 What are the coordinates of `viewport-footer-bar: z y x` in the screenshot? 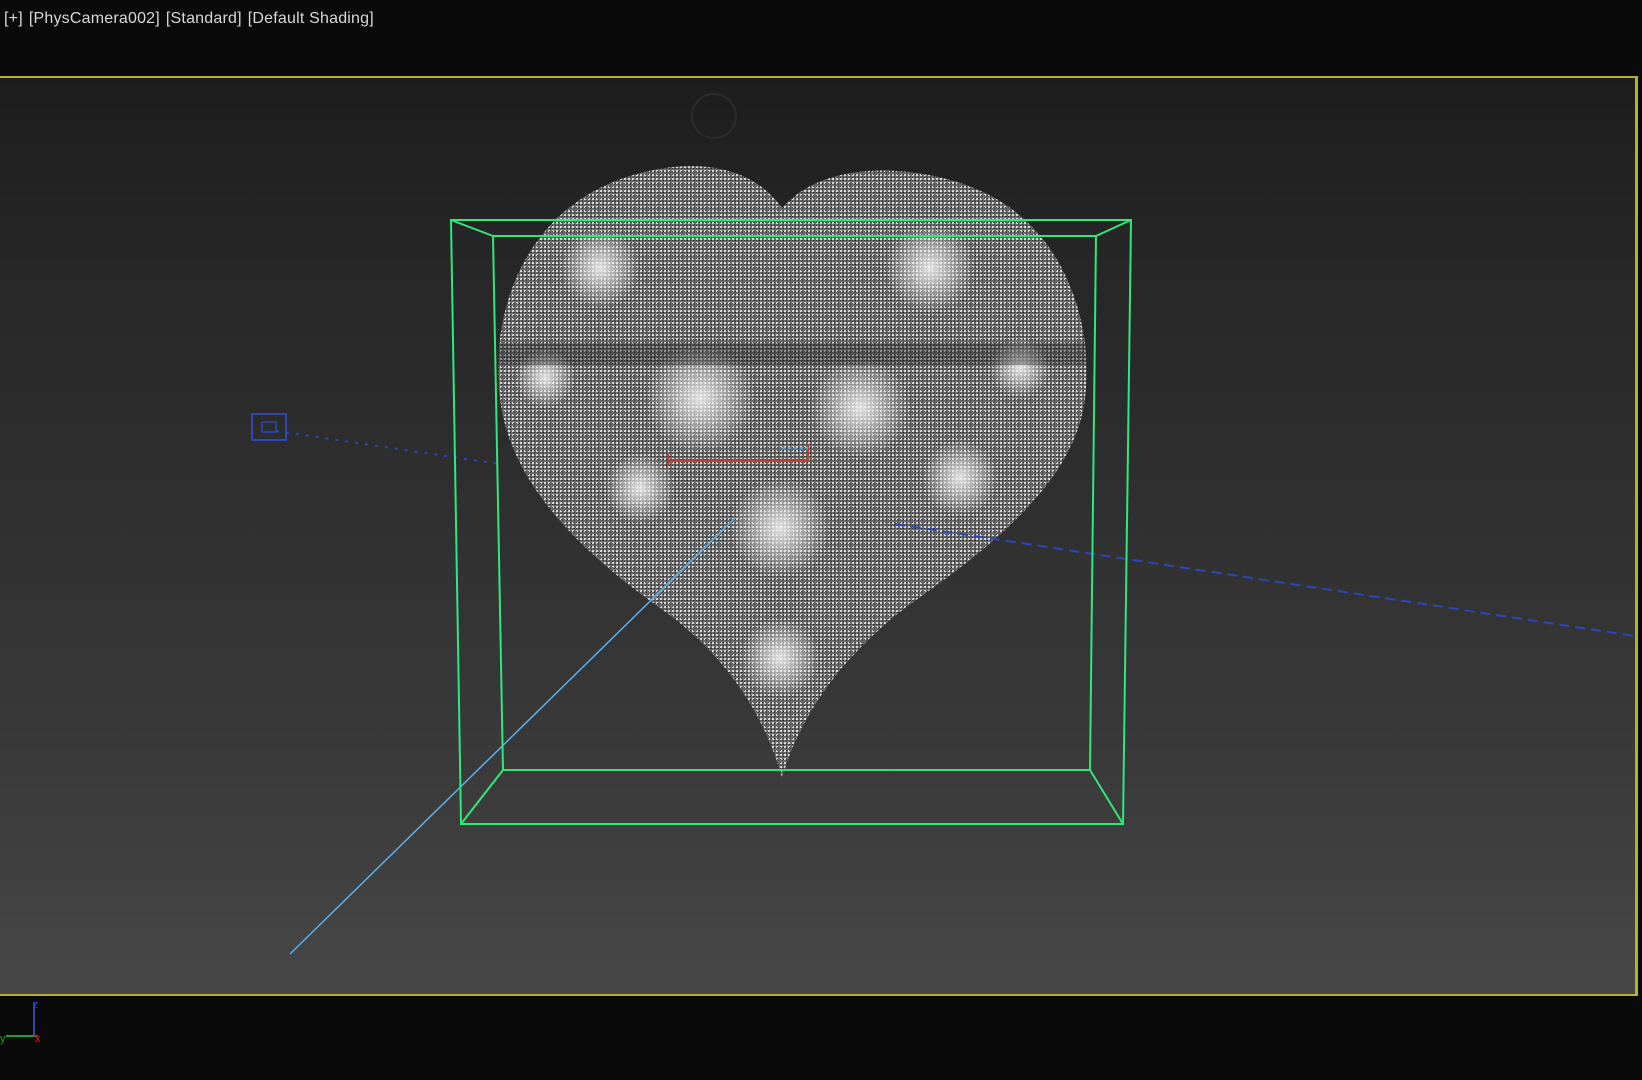 It's located at (821, 1038).